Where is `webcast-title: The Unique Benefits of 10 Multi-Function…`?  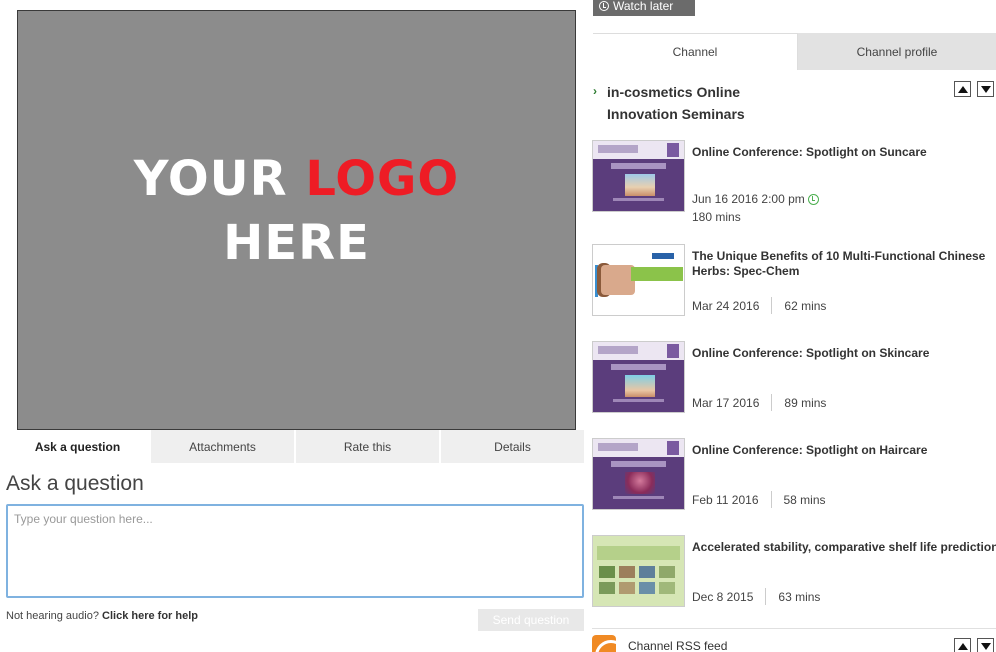
webcast-title: The Unique Benefits of 10 Multi-Function… is located at coordinates (844, 264).